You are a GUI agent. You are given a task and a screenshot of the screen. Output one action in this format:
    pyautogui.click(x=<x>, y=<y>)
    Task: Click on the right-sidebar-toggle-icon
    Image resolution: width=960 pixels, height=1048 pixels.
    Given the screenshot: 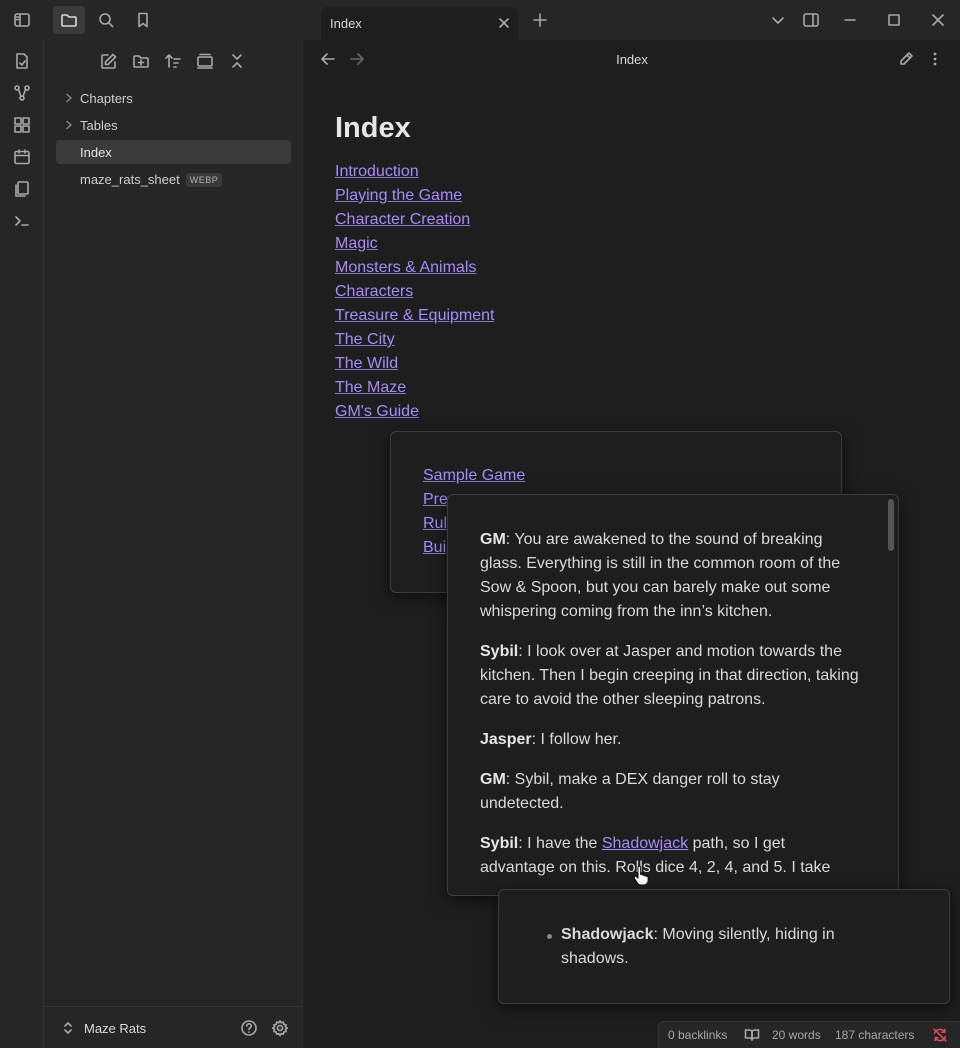 What is the action you would take?
    pyautogui.click(x=811, y=20)
    